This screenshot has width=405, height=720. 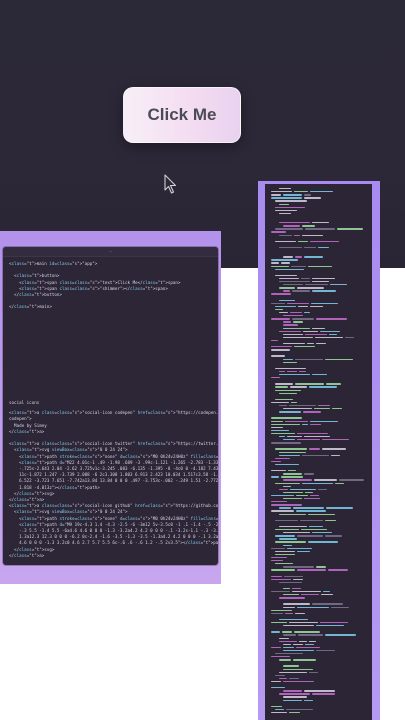 I want to click on section-comment: social icons, so click(x=24, y=402).